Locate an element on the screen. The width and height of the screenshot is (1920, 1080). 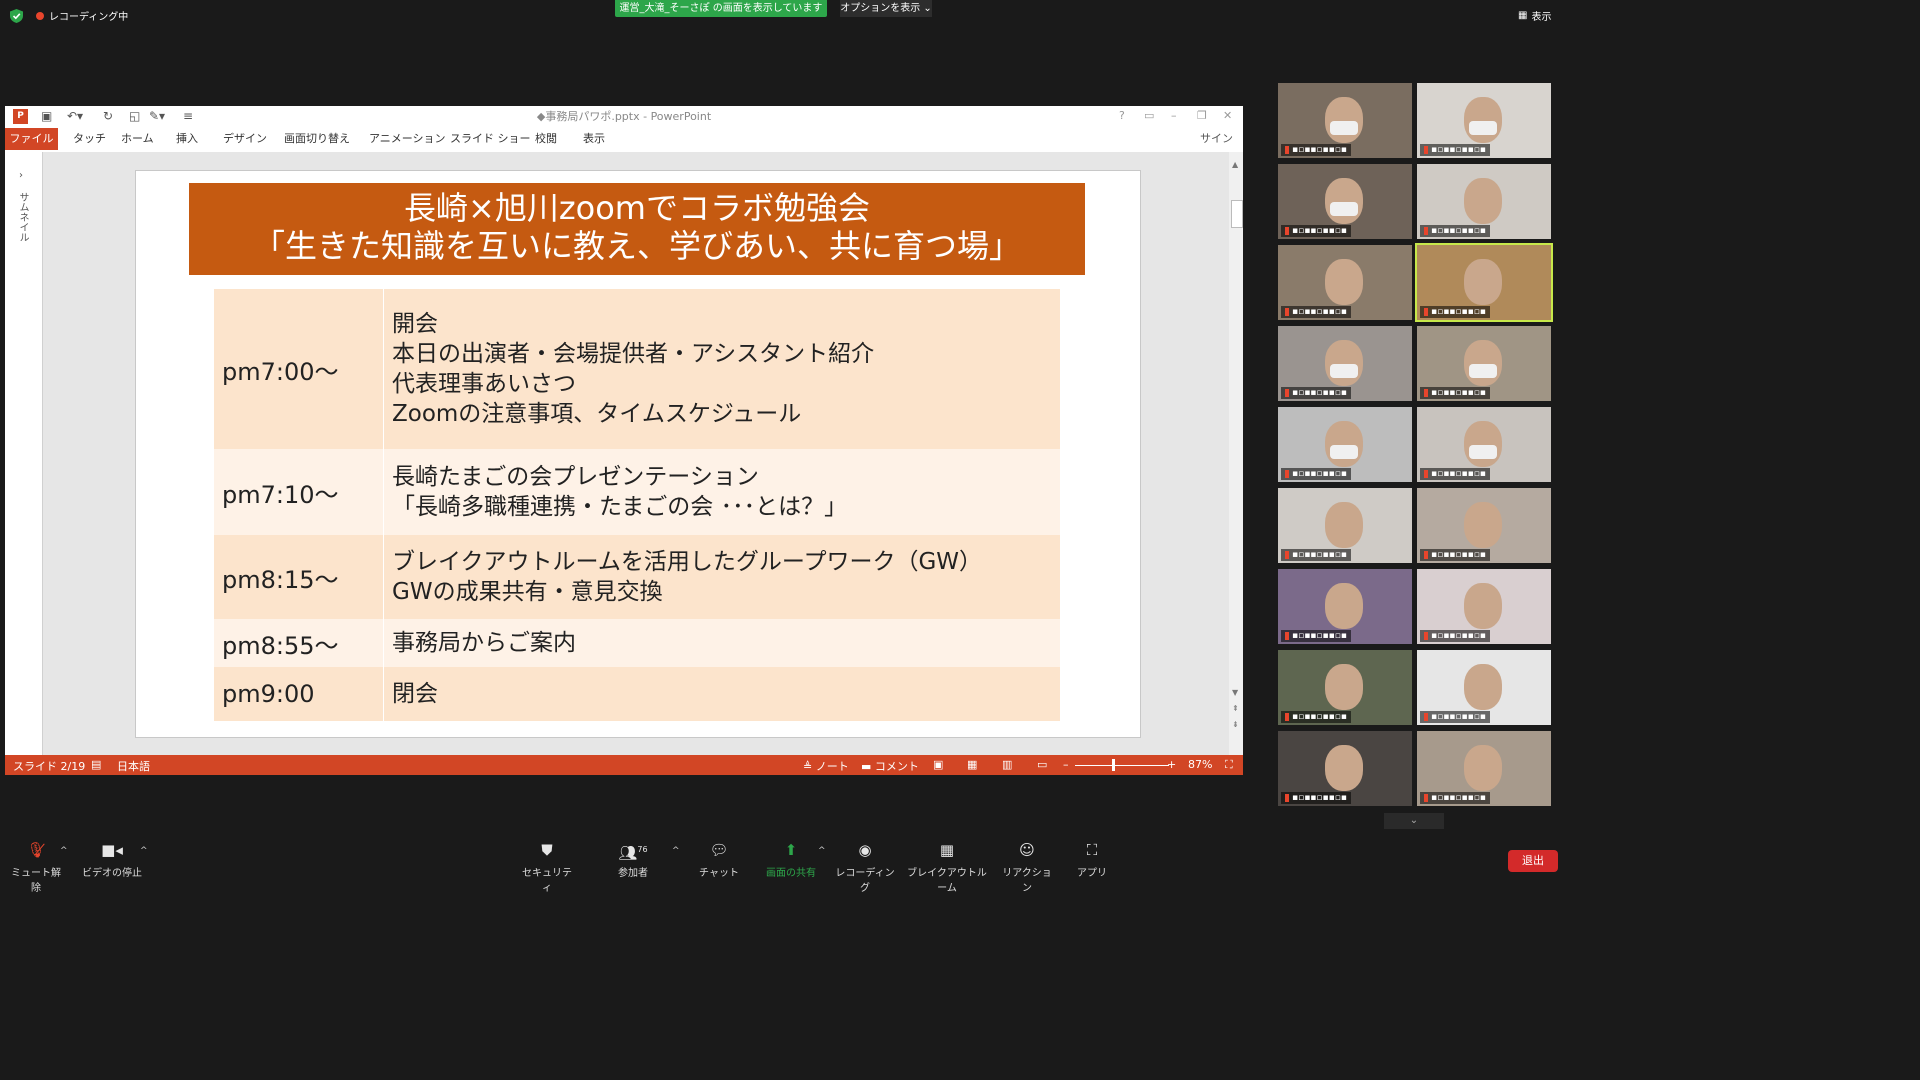
signin-link: サインイン is located at coordinates (1221, 147).